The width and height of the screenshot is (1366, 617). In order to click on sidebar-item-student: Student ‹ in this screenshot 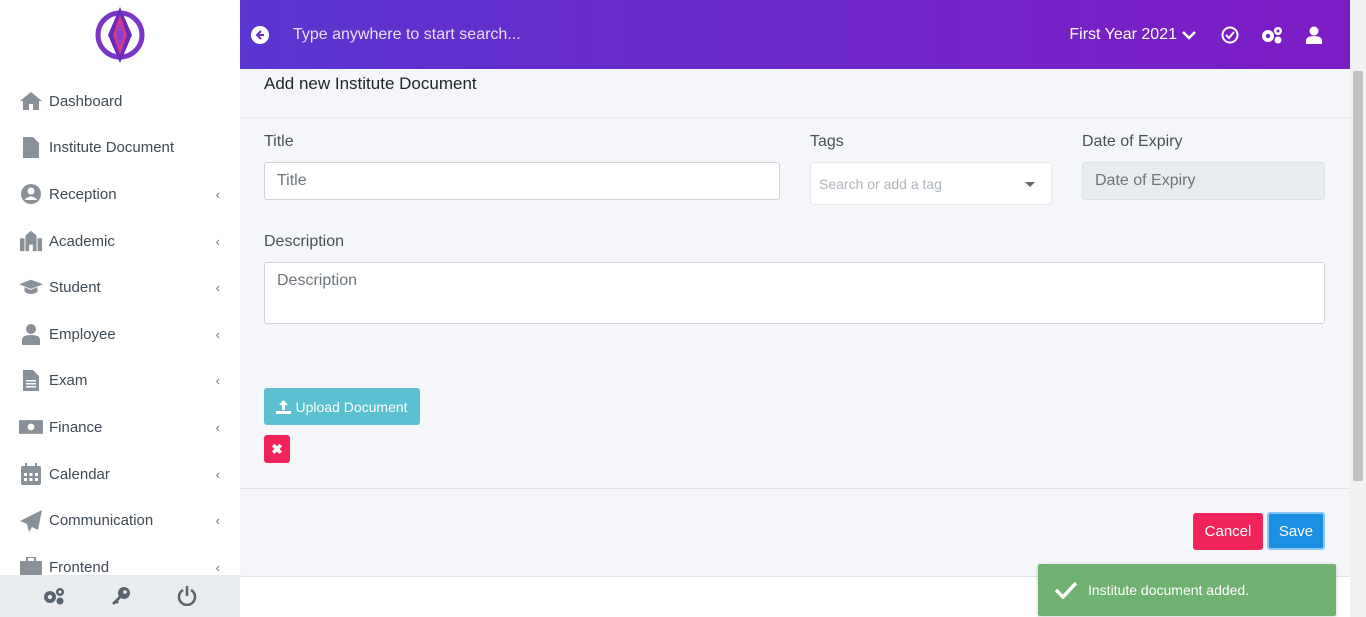, I will do `click(120, 287)`.